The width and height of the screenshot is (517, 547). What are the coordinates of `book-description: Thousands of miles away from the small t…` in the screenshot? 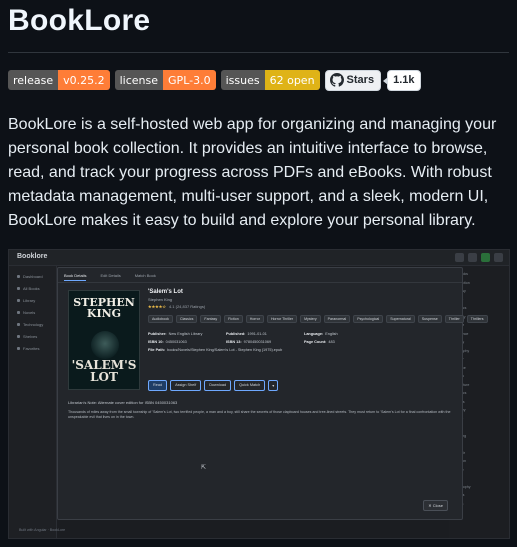 It's located at (259, 414).